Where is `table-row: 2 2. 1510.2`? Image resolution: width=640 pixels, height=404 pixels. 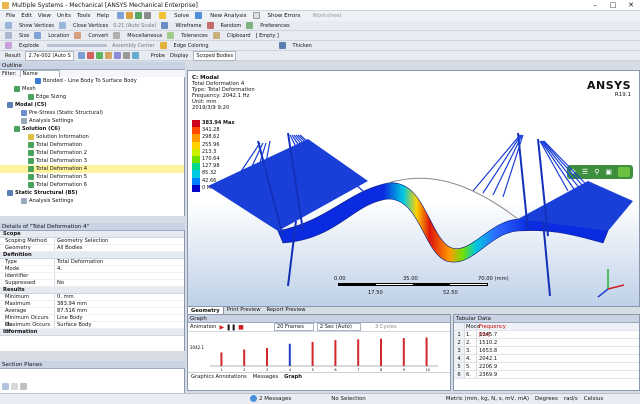 table-row: 2 2. 1510.2 is located at coordinates (546, 343).